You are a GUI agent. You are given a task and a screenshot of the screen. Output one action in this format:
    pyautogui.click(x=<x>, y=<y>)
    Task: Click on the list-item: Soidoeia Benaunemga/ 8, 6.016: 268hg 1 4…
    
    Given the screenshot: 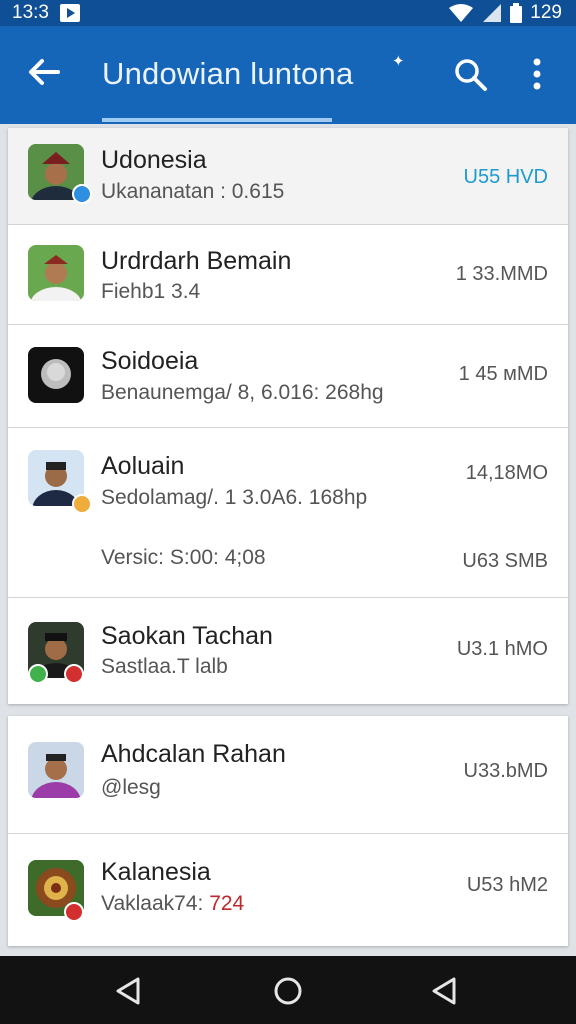 What is the action you would take?
    pyautogui.click(x=288, y=376)
    